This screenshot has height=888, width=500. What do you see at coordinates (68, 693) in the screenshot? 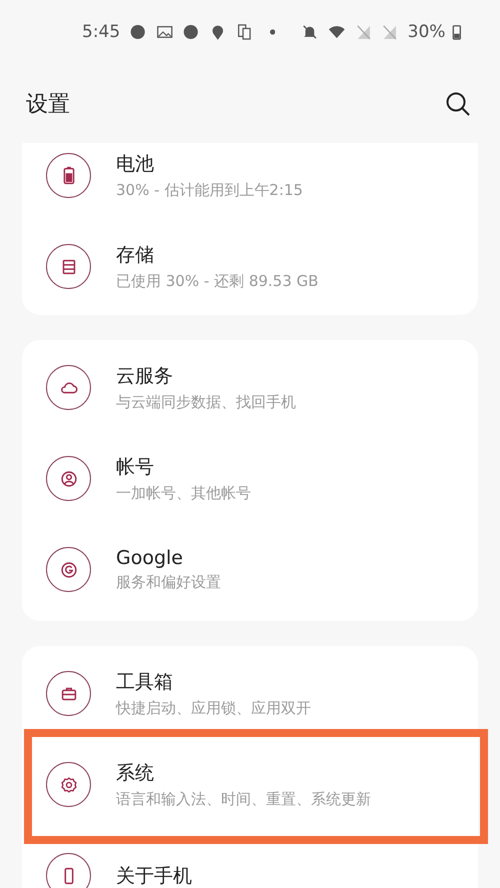
I see `toolbox-icon` at bounding box center [68, 693].